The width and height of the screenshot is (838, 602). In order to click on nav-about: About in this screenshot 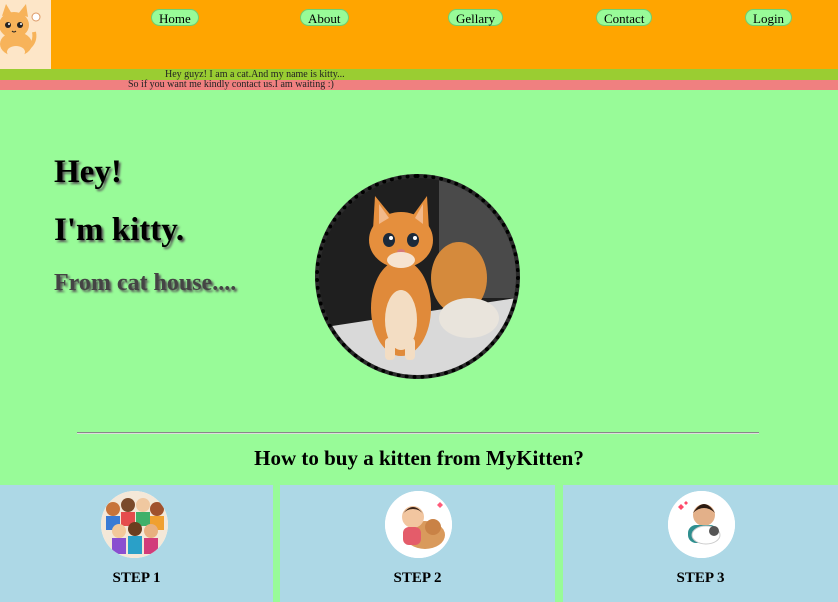, I will do `click(324, 17)`.